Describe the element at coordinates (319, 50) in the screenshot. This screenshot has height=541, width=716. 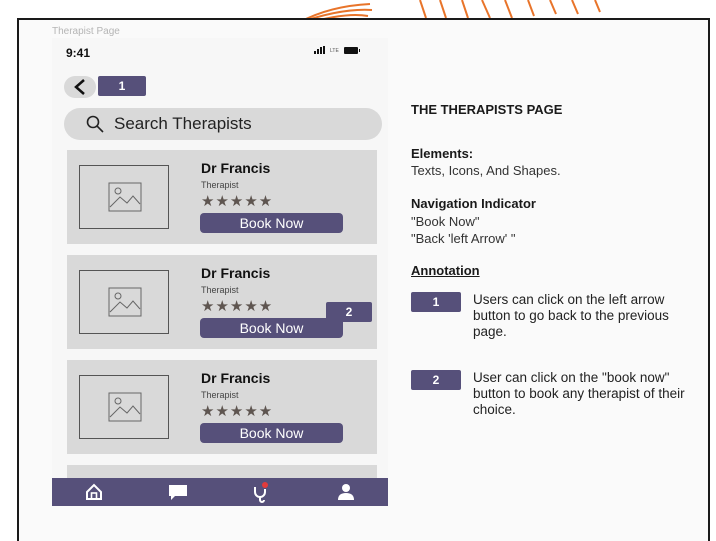
I see `signal-icon` at that location.